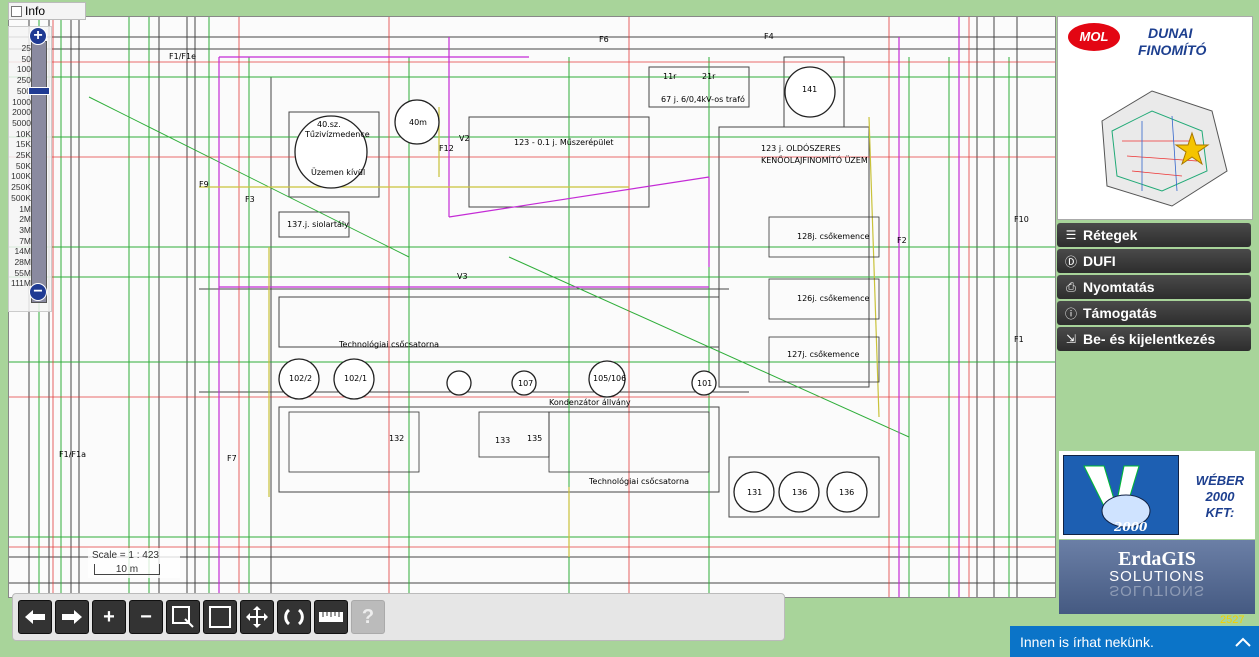 The image size is (1259, 657). I want to click on svg-text: V3, so click(462, 276).